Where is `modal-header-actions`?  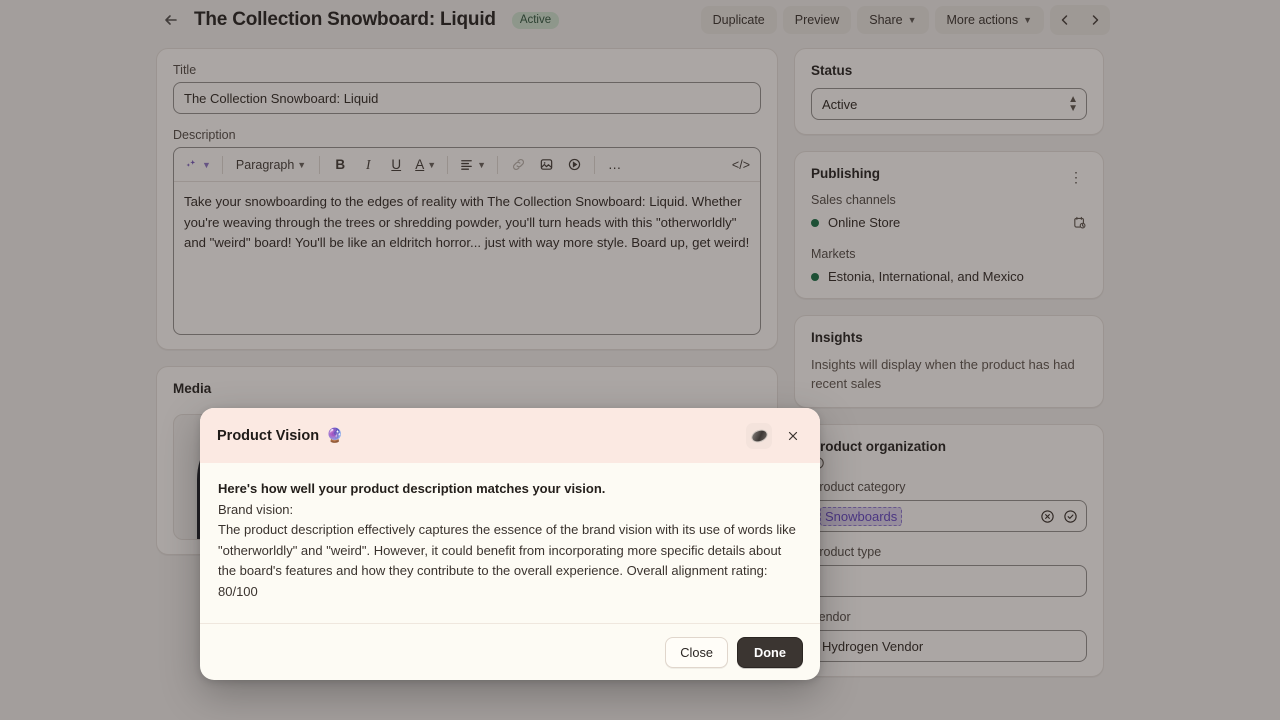 modal-header-actions is located at coordinates (776, 435).